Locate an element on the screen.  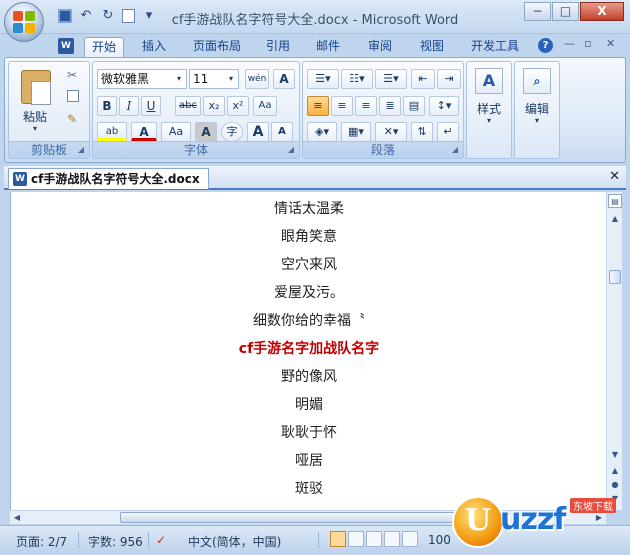
document-line: 耿耿于怀 is located at coordinates (309, 433).